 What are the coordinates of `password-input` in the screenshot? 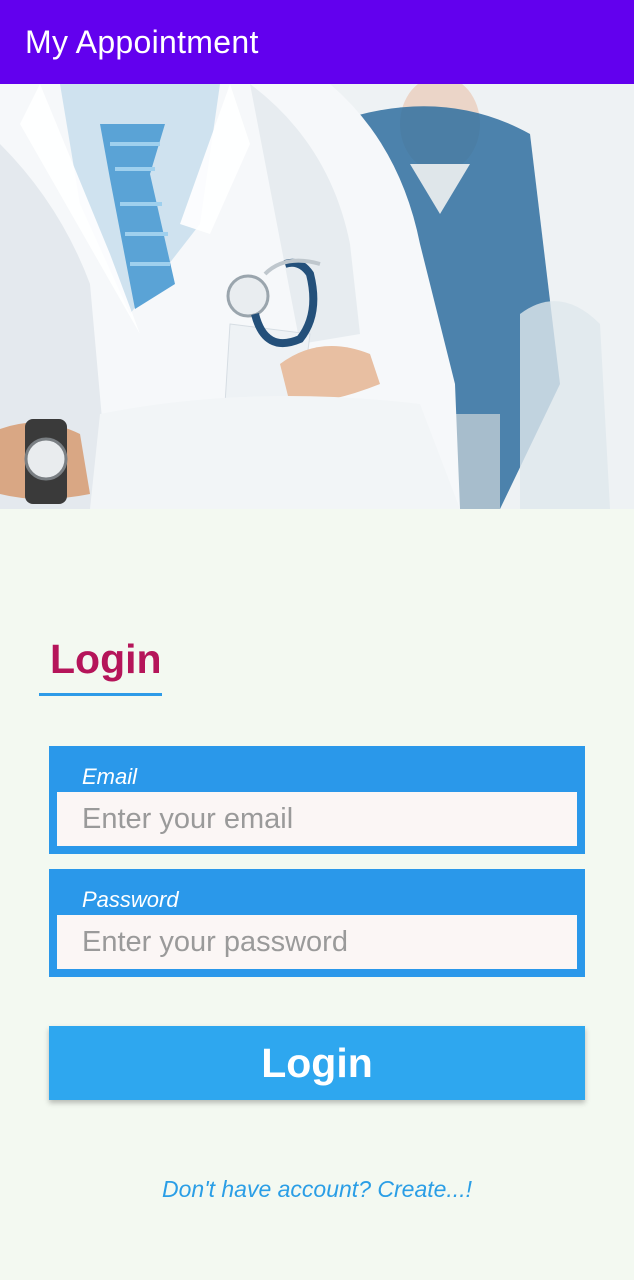 It's located at (317, 942).